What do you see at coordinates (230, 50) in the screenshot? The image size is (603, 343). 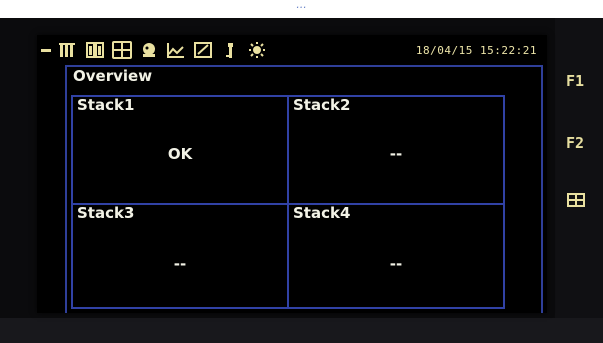 I see `tool-icon` at bounding box center [230, 50].